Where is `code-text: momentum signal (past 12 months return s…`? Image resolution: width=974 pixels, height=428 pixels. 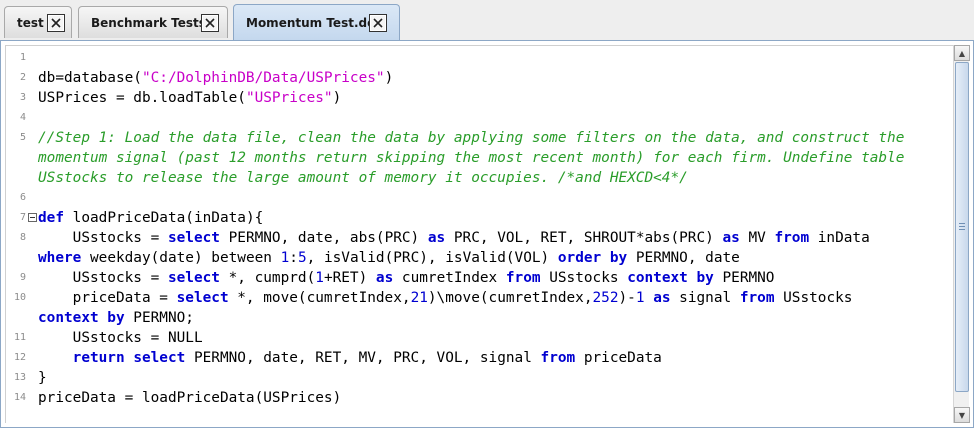 code-text: momentum signal (past 12 months return s… is located at coordinates (471, 158).